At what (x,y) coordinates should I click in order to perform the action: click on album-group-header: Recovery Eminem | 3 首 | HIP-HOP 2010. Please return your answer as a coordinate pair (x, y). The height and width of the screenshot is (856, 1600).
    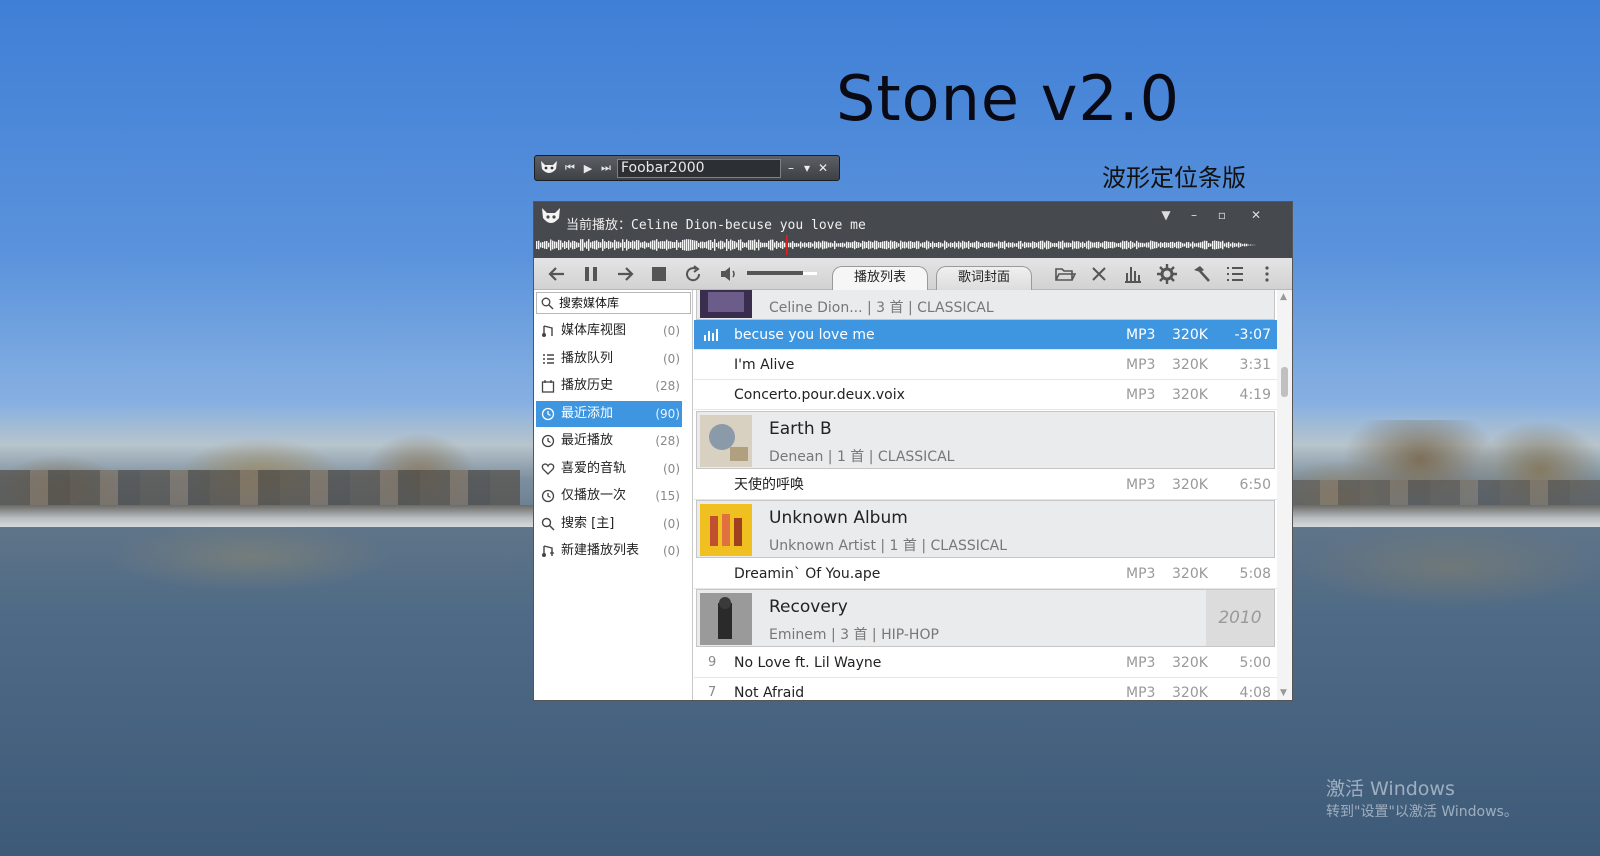
    Looking at the image, I should click on (985, 618).